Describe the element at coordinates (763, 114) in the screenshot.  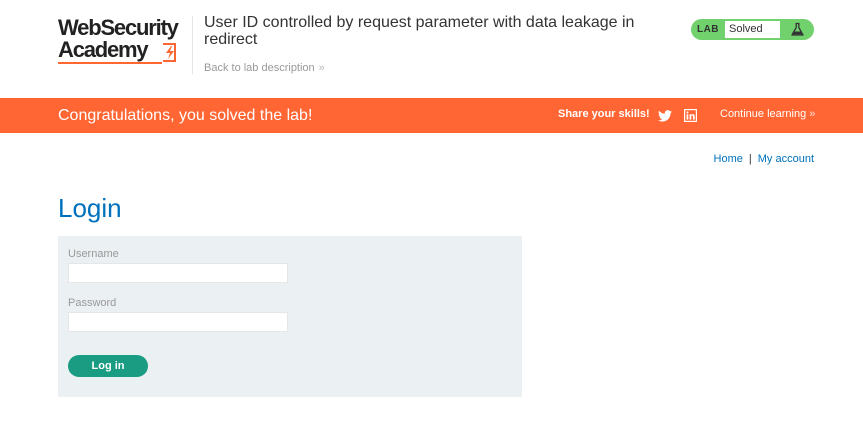
I see `continue-learning-label: Continue learning` at that location.